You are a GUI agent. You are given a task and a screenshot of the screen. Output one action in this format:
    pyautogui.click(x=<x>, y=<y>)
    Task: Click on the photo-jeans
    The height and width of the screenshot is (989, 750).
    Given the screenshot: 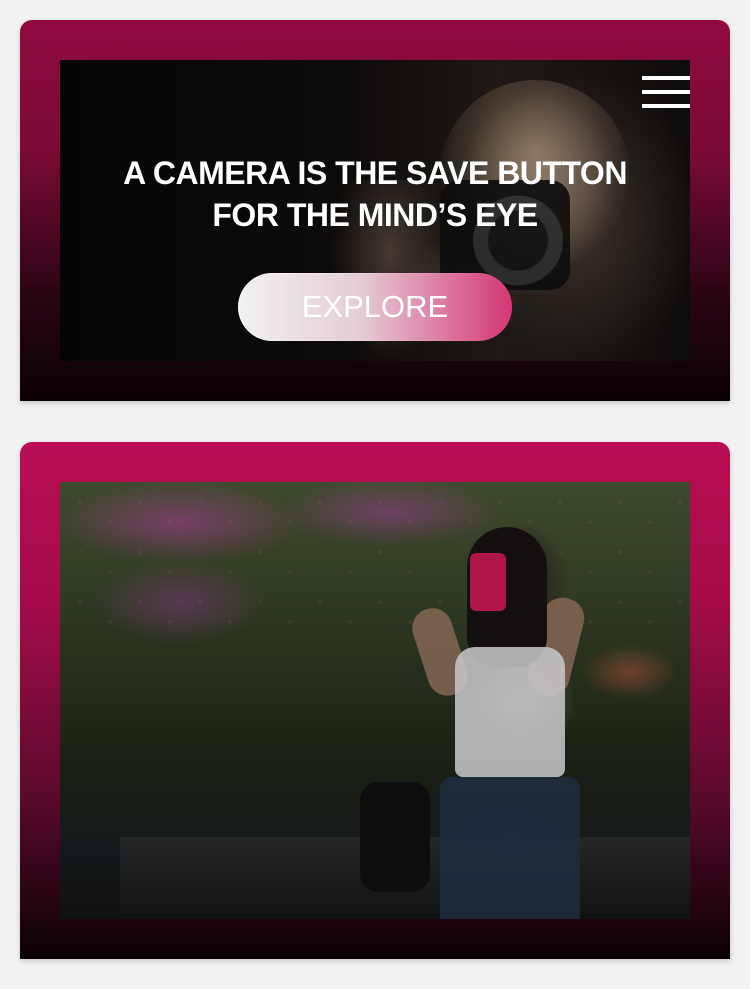 What is the action you would take?
    pyautogui.click(x=510, y=848)
    